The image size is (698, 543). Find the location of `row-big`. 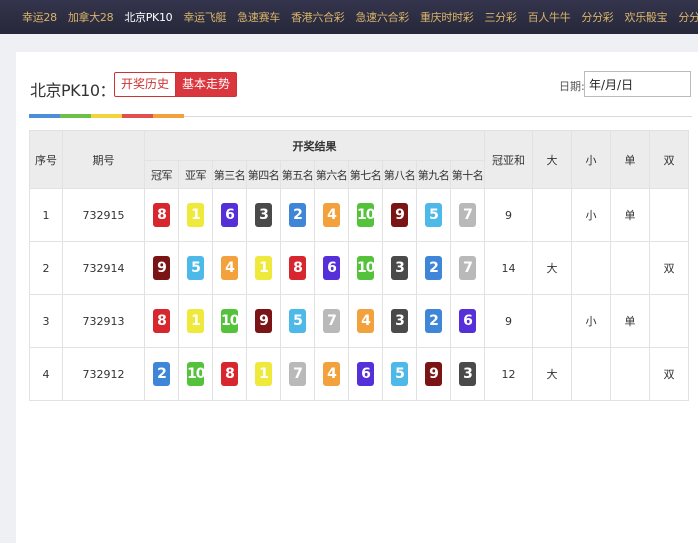

row-big is located at coordinates (552, 321).